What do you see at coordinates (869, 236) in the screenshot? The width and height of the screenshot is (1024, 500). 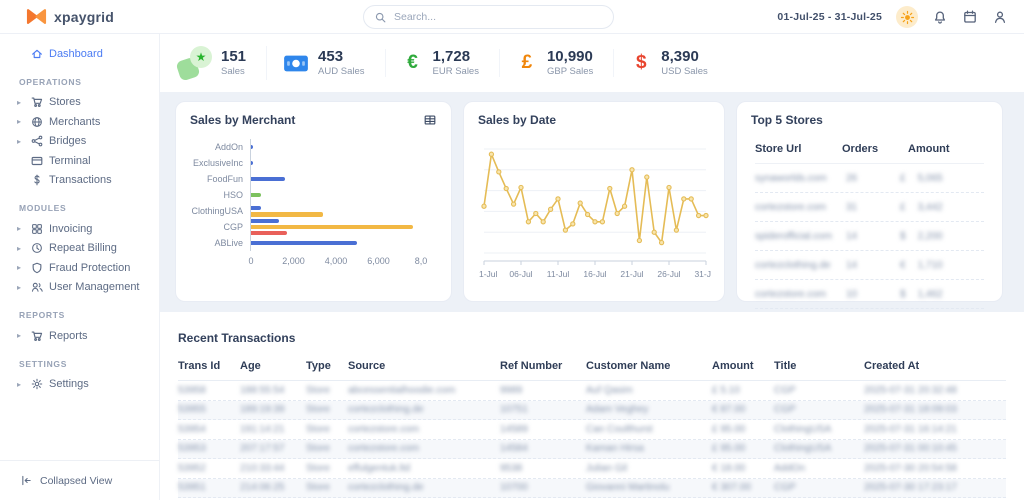 I see `table-row: spiderofficial.com 14 $2,200` at bounding box center [869, 236].